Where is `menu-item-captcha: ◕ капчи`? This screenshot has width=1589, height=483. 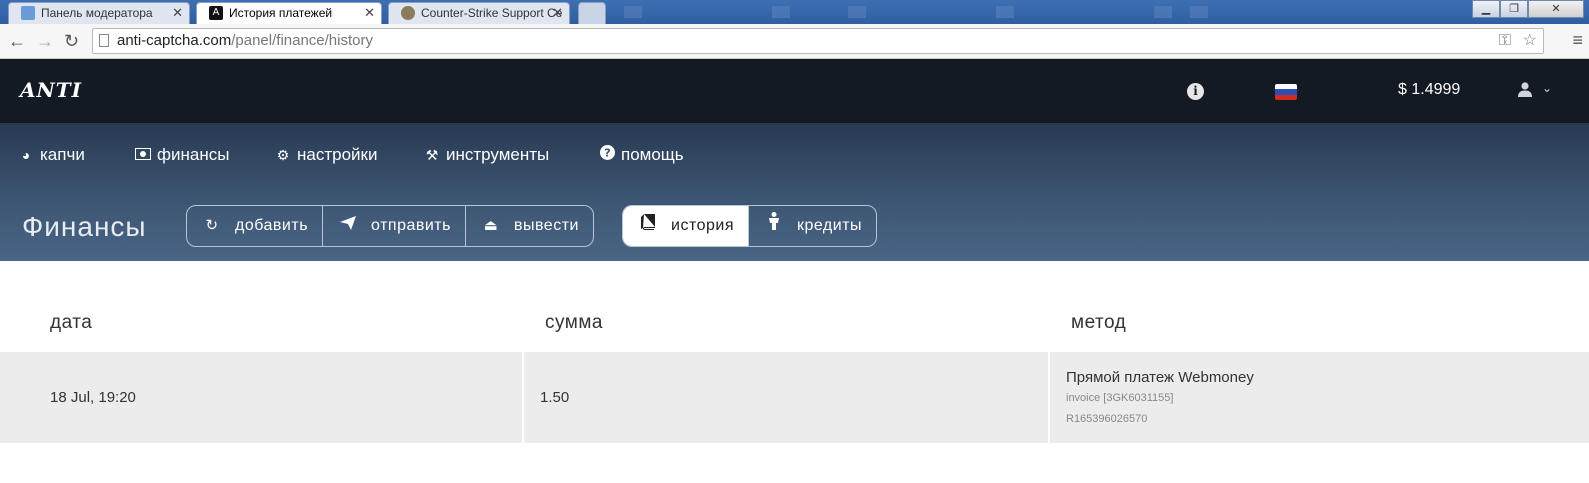 menu-item-captcha: ◕ капчи is located at coordinates (51, 155).